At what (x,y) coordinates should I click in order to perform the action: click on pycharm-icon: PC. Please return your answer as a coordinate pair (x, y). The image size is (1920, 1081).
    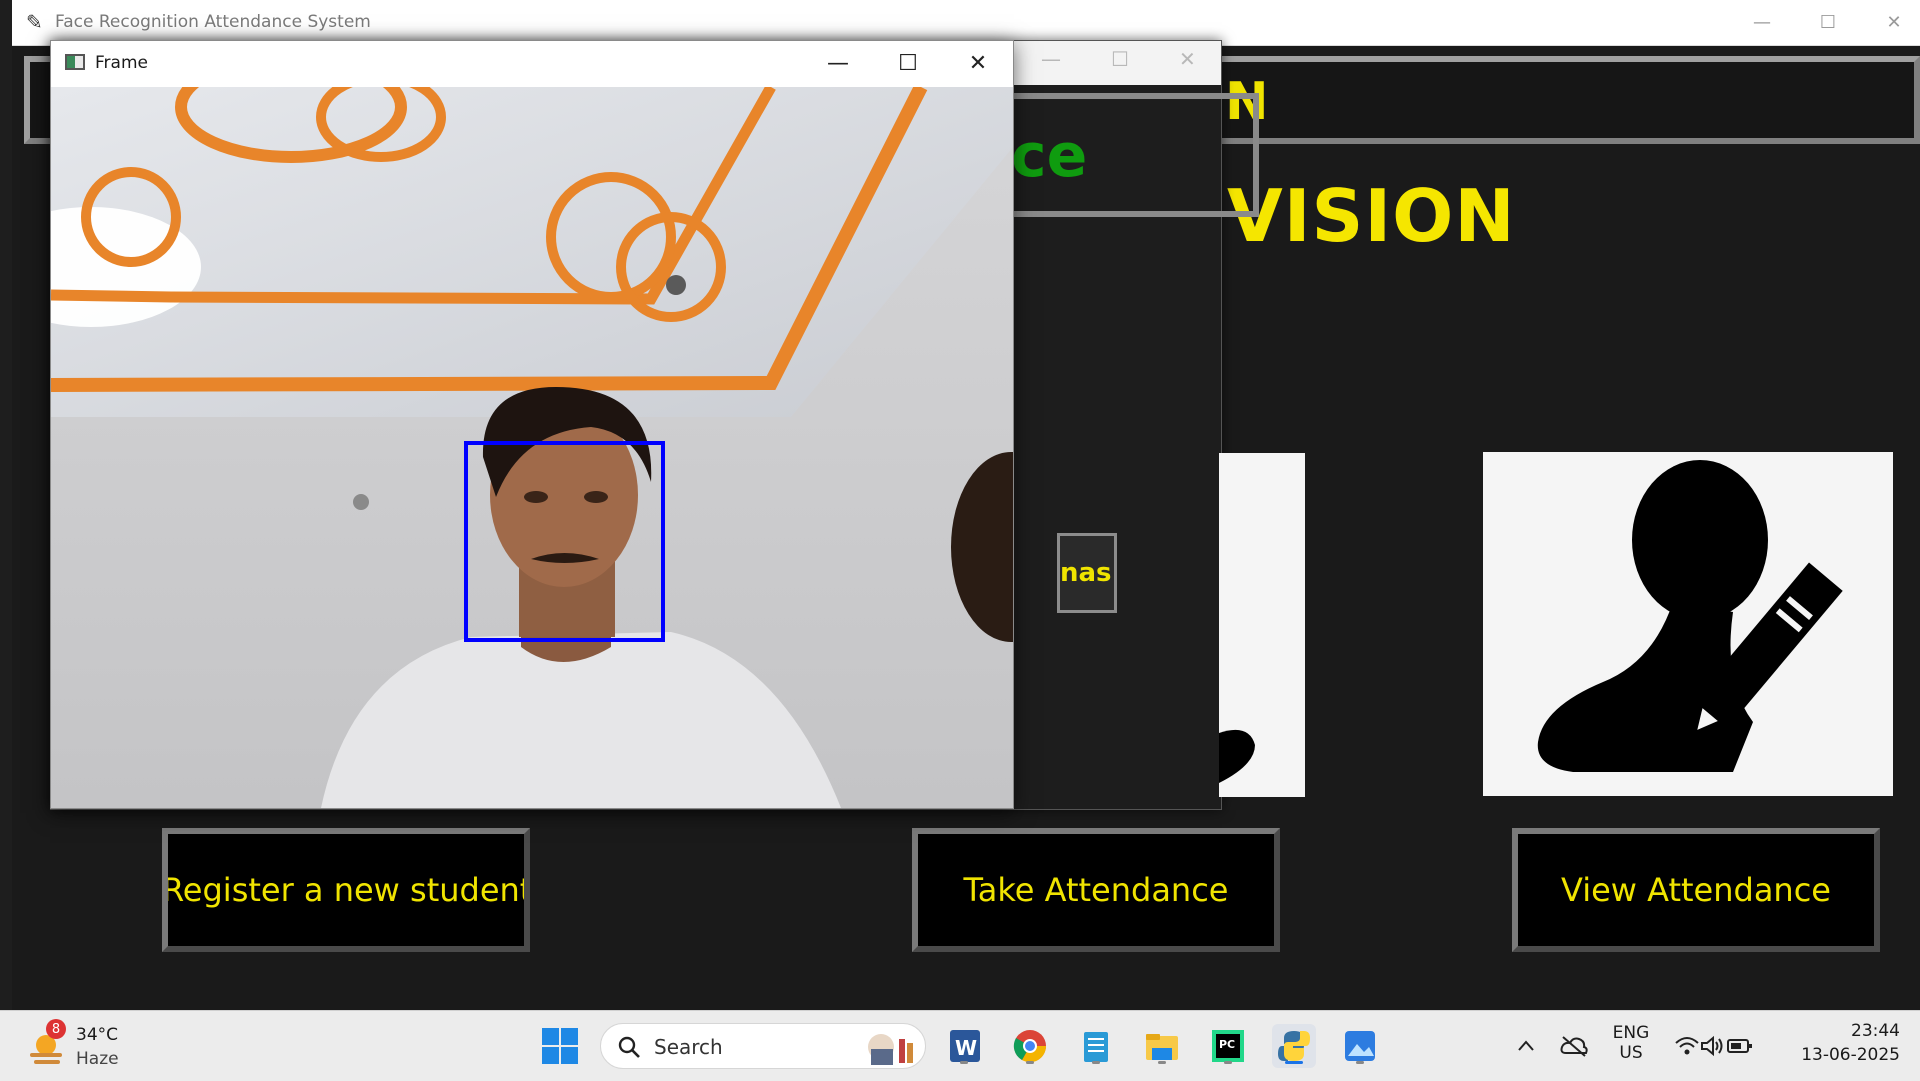
    Looking at the image, I should click on (1228, 1046).